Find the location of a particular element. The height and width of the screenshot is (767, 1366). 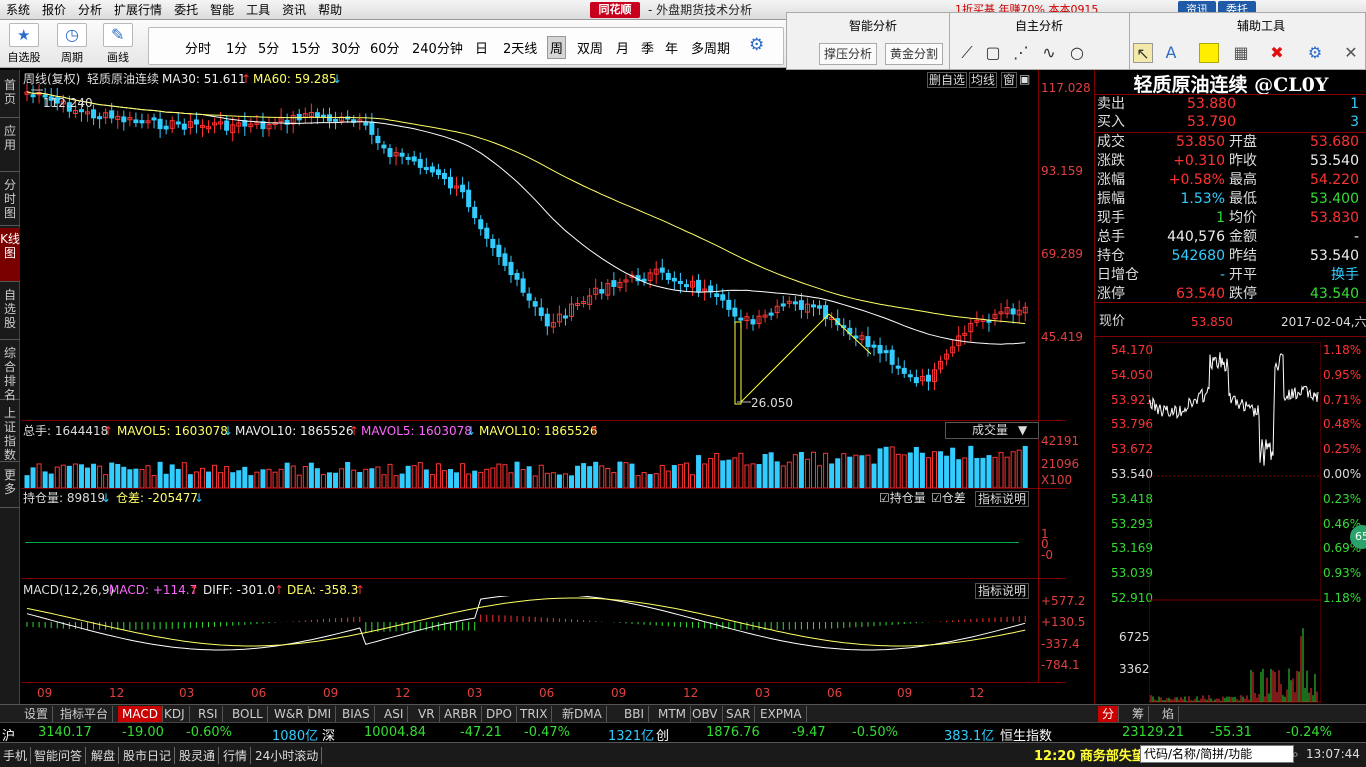

indicator-tab: 新DMA is located at coordinates (582, 714).